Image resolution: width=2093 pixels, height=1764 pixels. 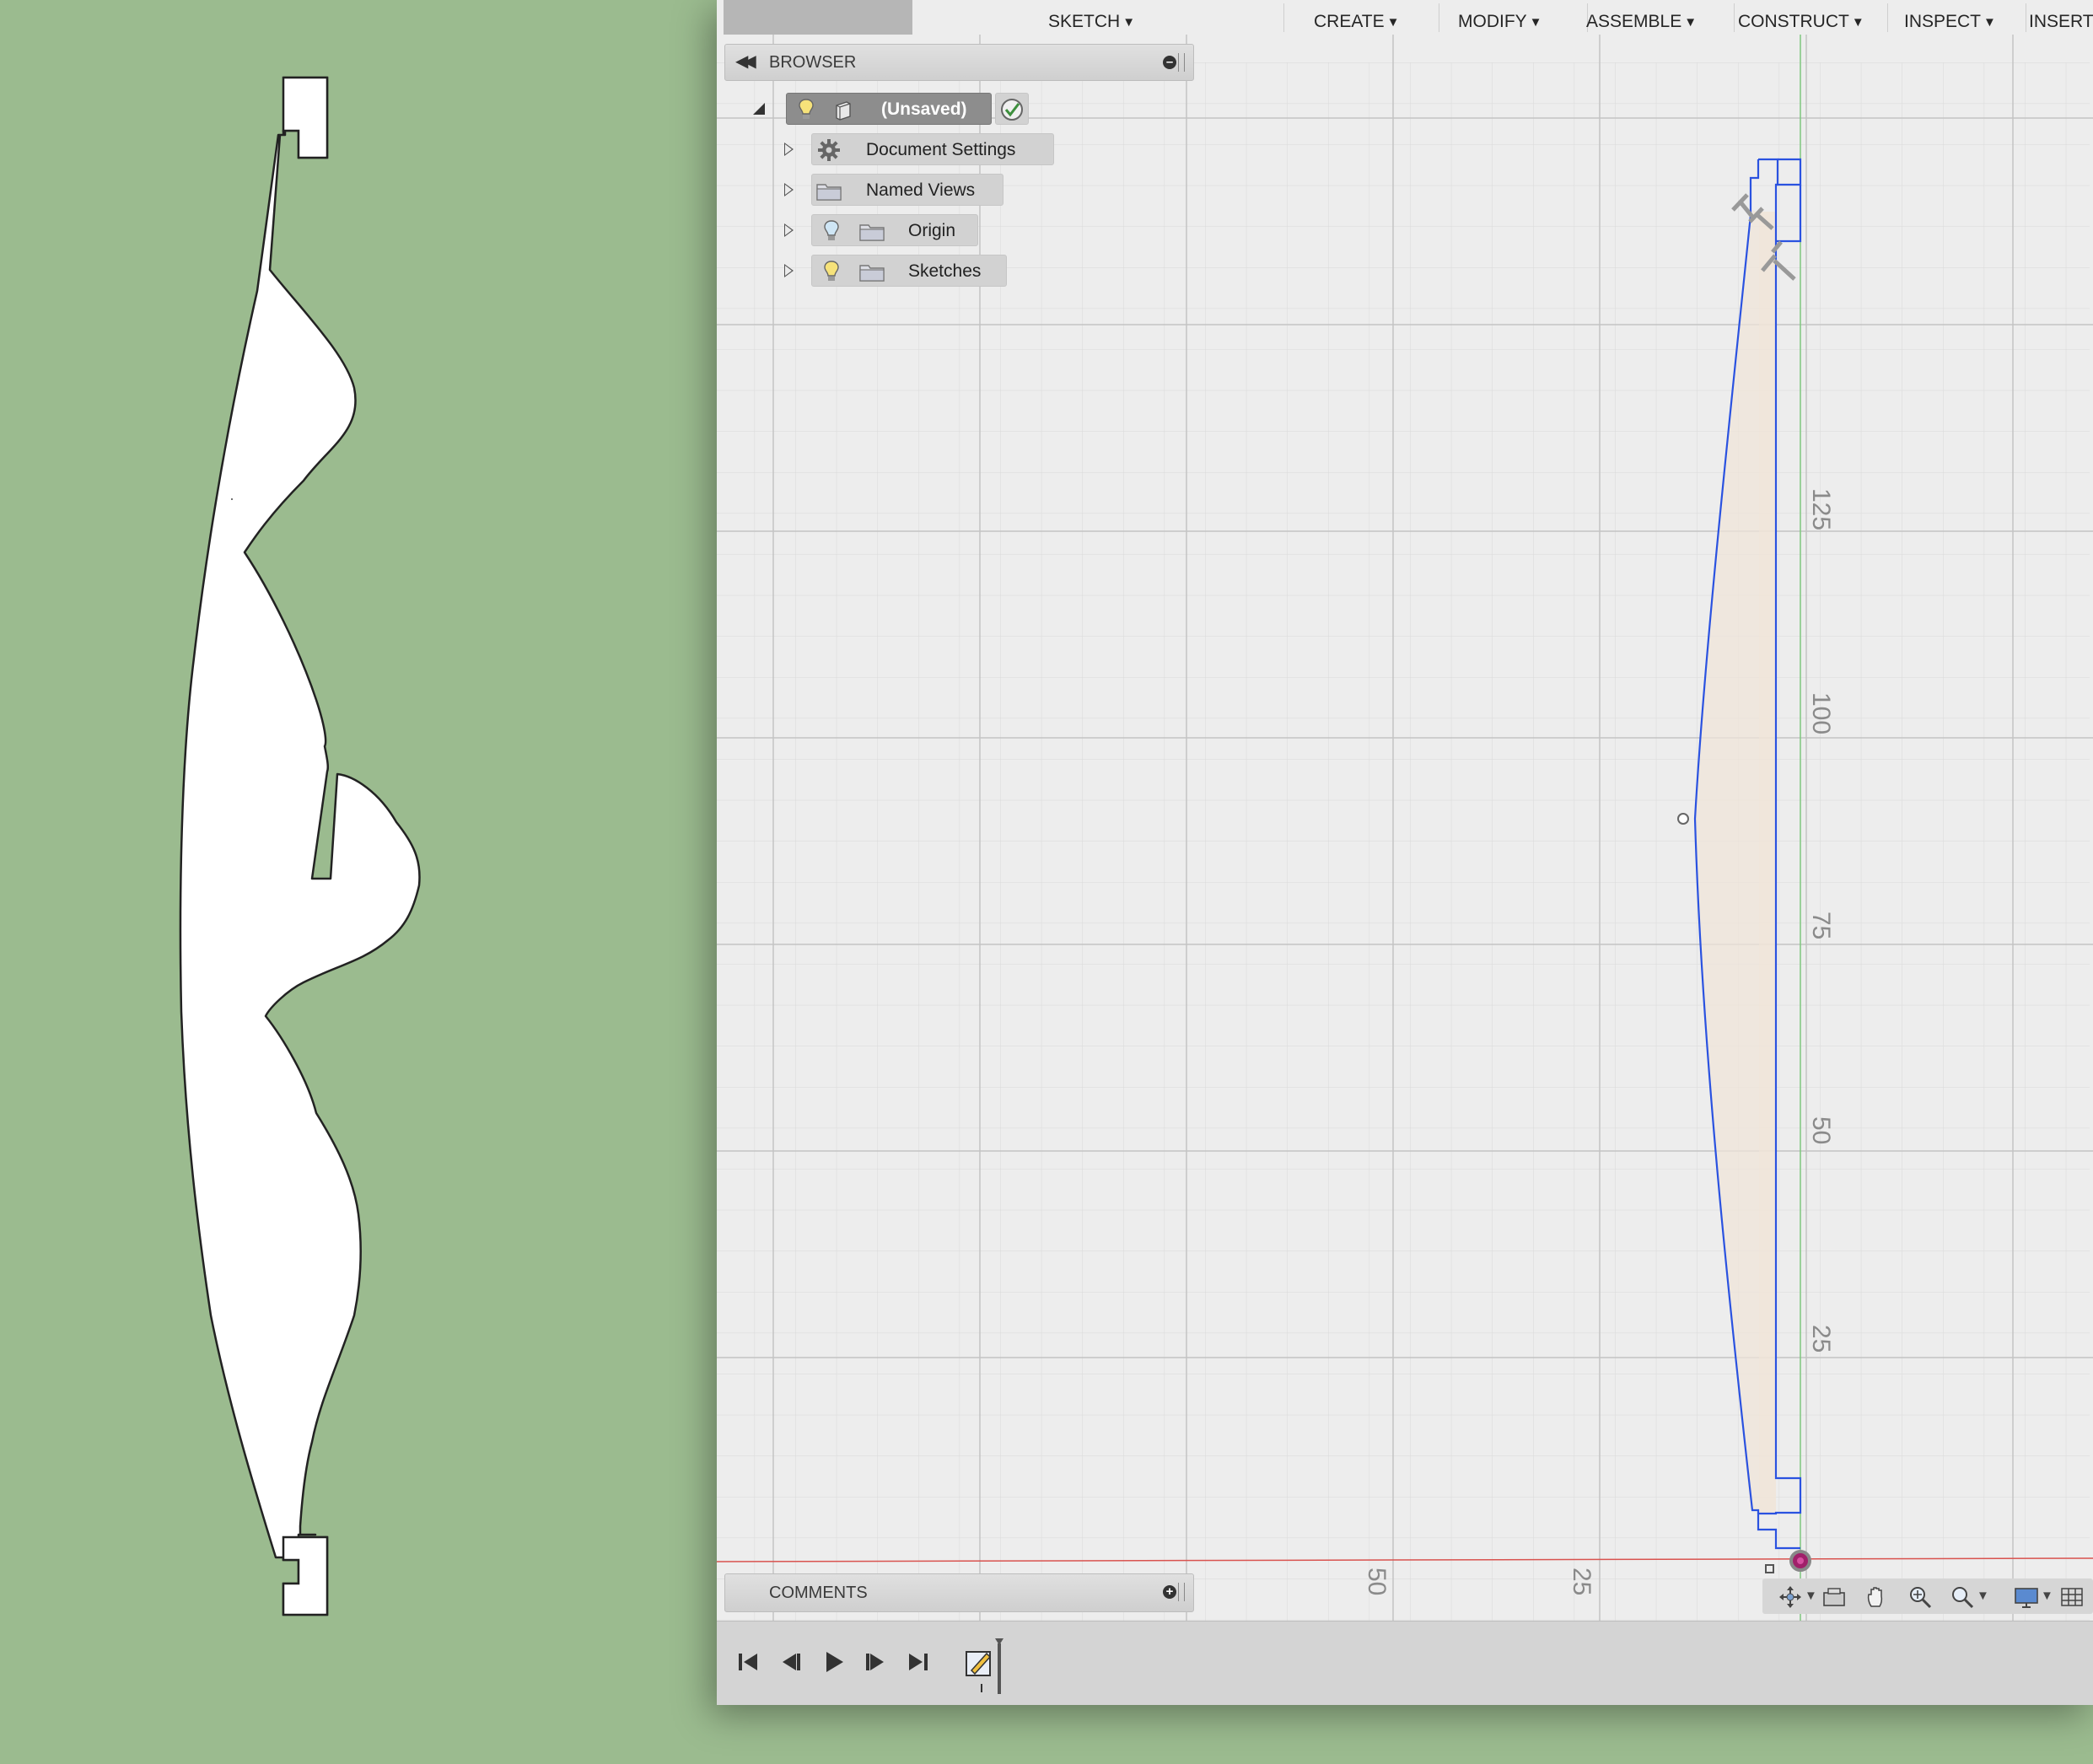 What do you see at coordinates (875, 1662) in the screenshot?
I see `next-icon` at bounding box center [875, 1662].